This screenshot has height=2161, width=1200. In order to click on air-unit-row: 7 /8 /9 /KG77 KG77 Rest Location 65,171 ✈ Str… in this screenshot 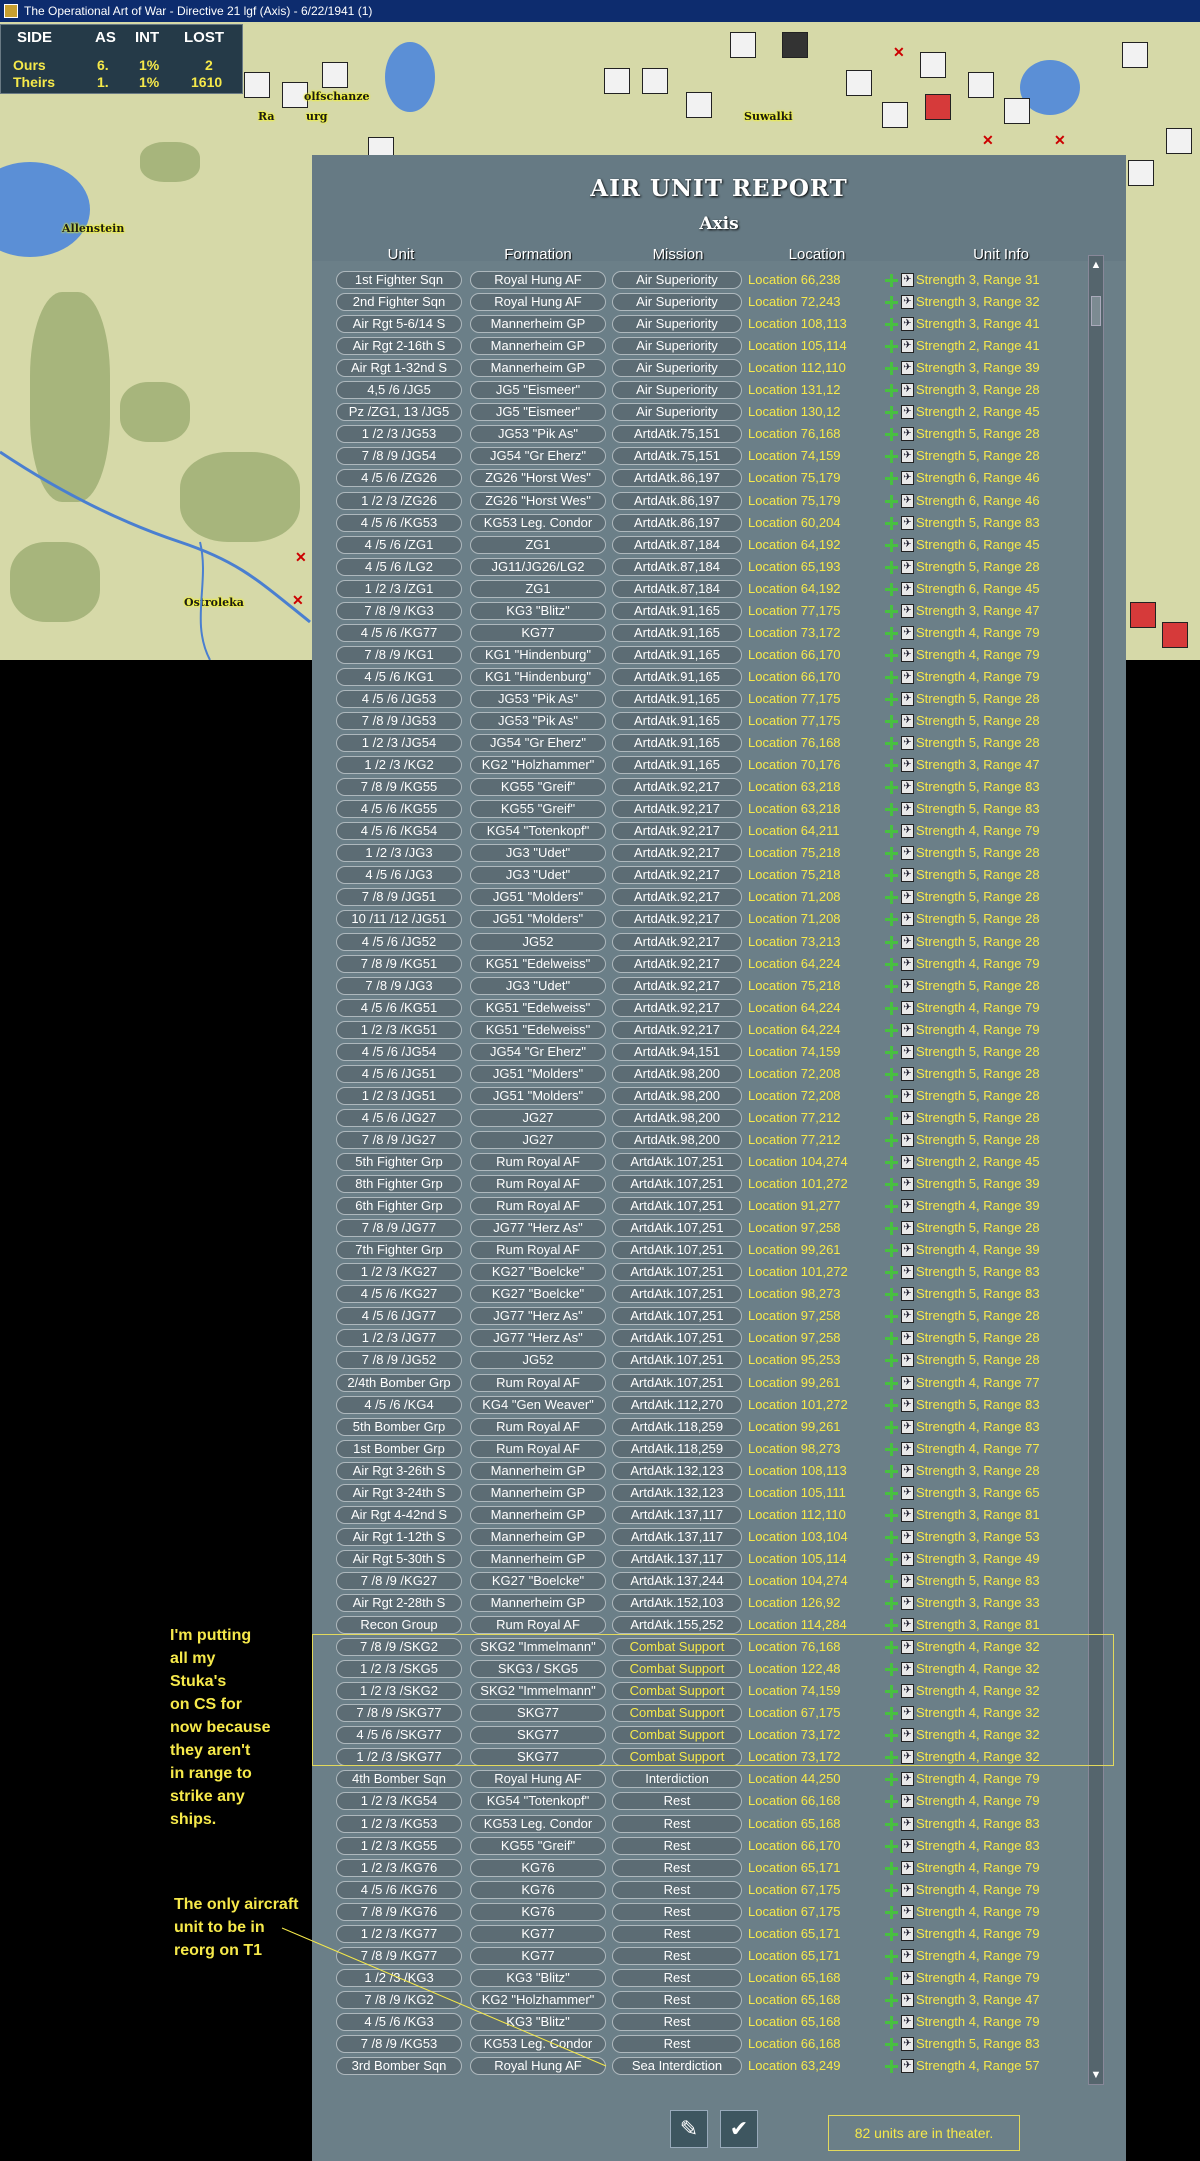, I will do `click(719, 1956)`.